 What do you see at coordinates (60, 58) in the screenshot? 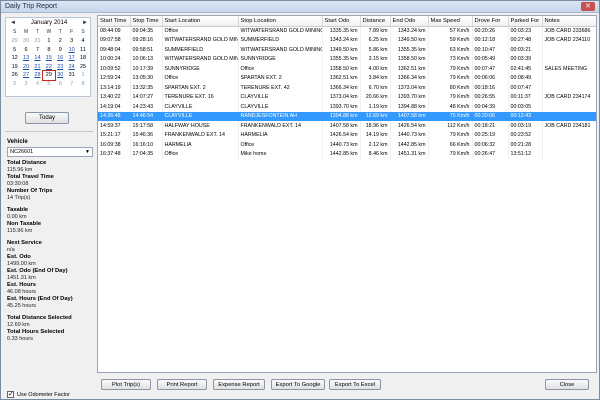
I see `calendar-day: 16` at bounding box center [60, 58].